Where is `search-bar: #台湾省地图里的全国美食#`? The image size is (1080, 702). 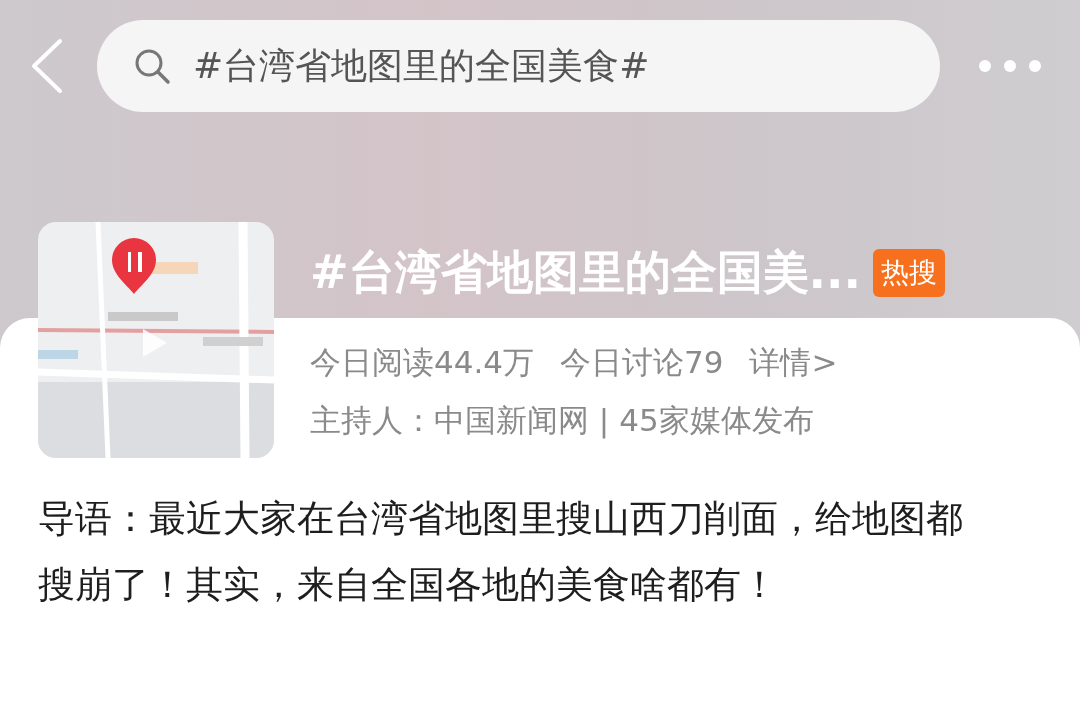
search-bar: #台湾省地图里的全国美食# is located at coordinates (518, 66).